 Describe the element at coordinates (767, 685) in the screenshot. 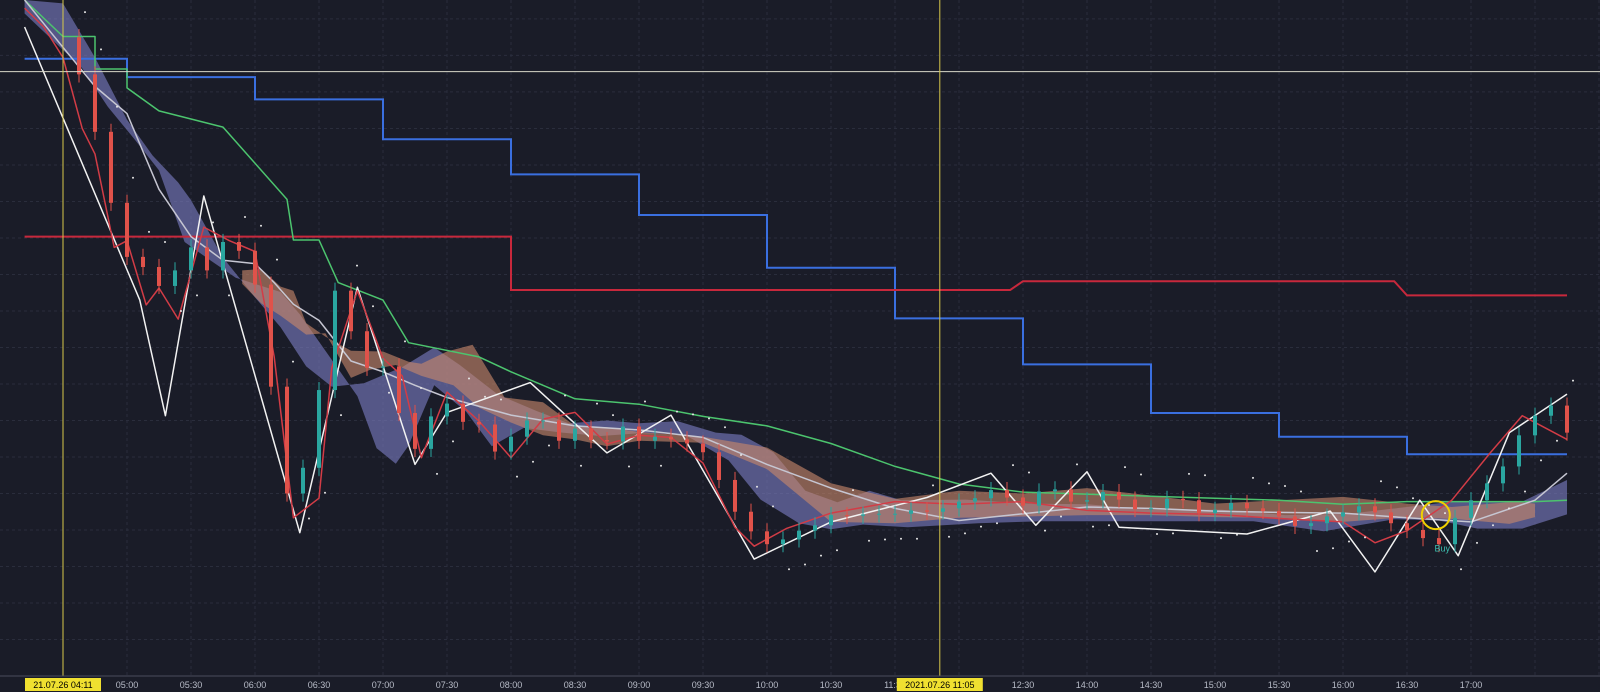

I see `x-tick-label: 10:00` at that location.